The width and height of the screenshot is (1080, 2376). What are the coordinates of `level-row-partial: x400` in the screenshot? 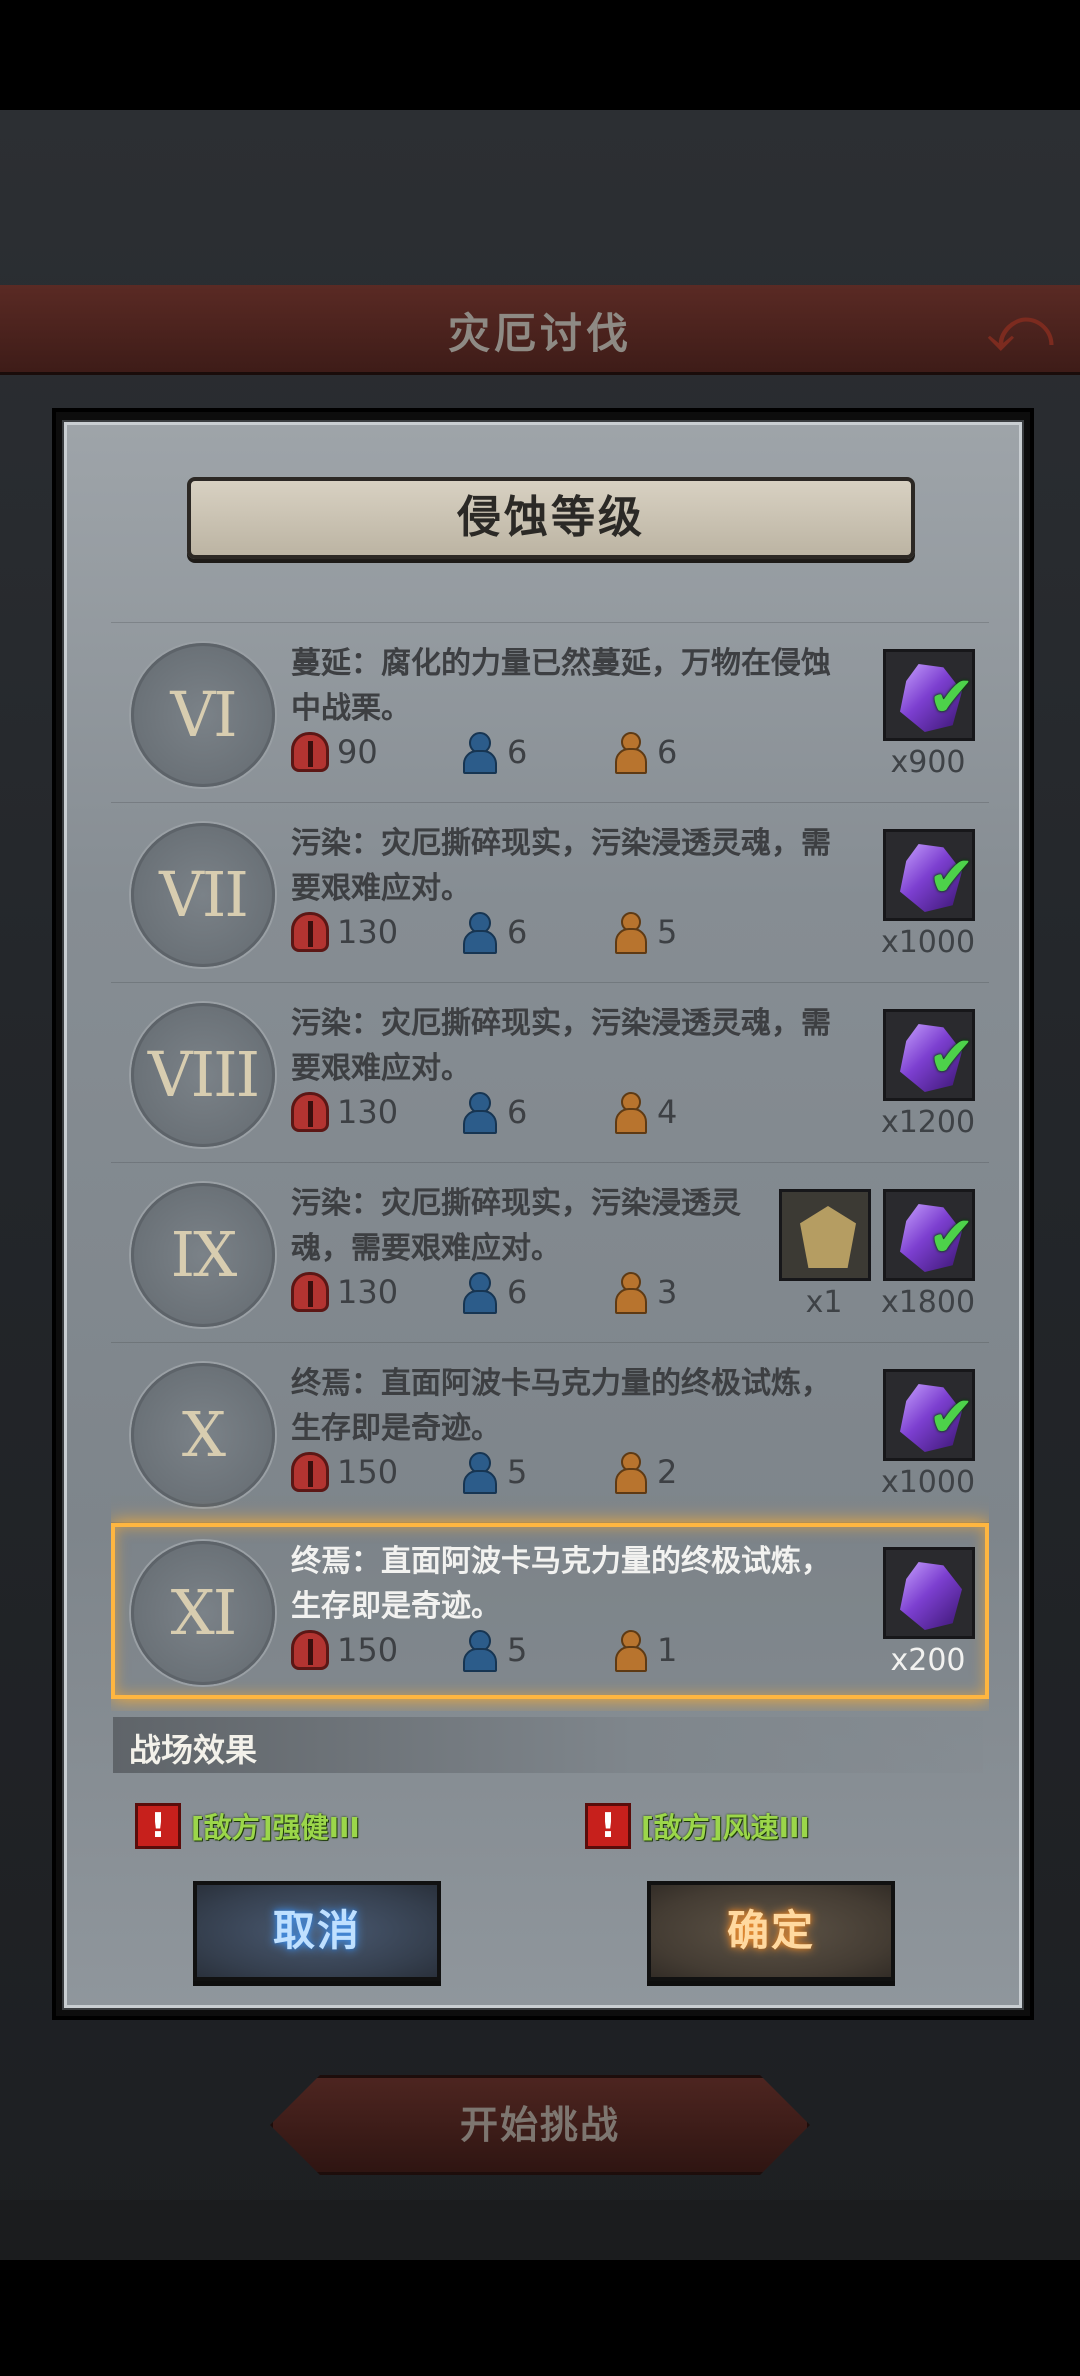 It's located at (550, 608).